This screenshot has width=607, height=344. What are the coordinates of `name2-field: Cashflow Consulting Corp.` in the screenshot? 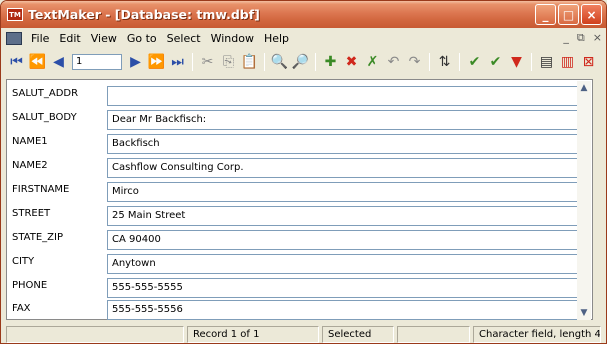 It's located at (343, 168).